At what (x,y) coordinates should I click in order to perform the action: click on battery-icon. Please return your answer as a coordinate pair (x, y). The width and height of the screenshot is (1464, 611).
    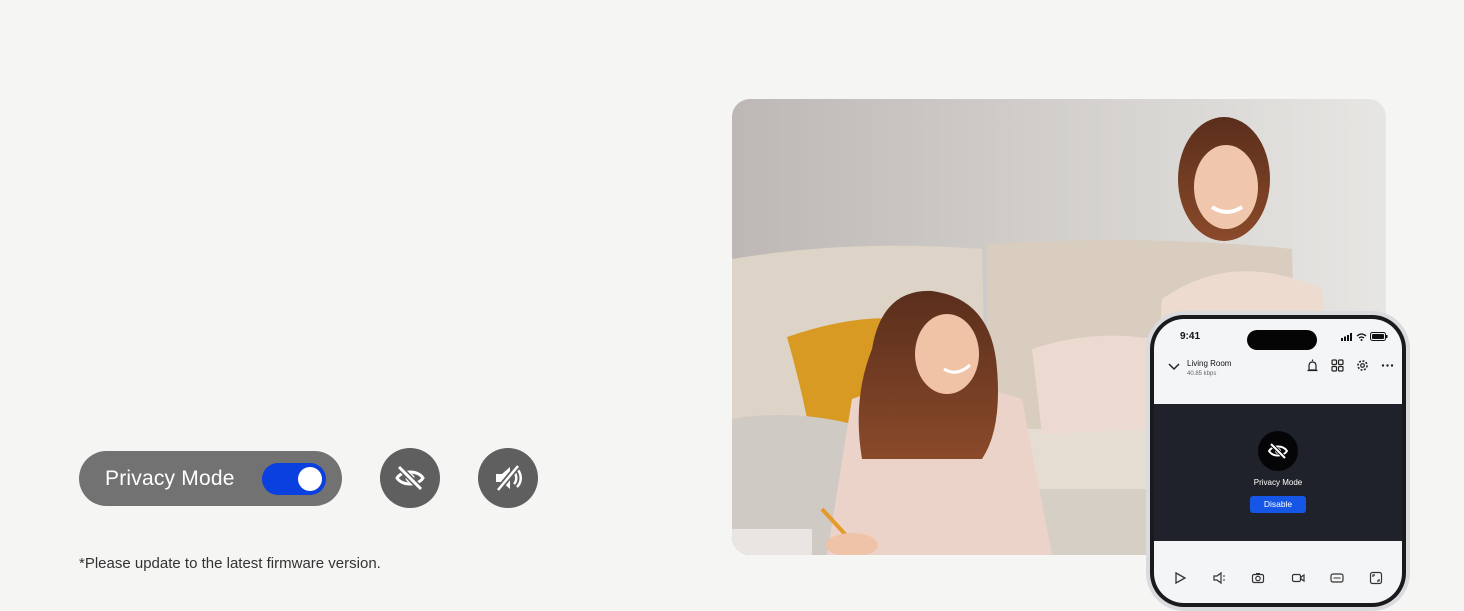
    Looking at the image, I should click on (1379, 336).